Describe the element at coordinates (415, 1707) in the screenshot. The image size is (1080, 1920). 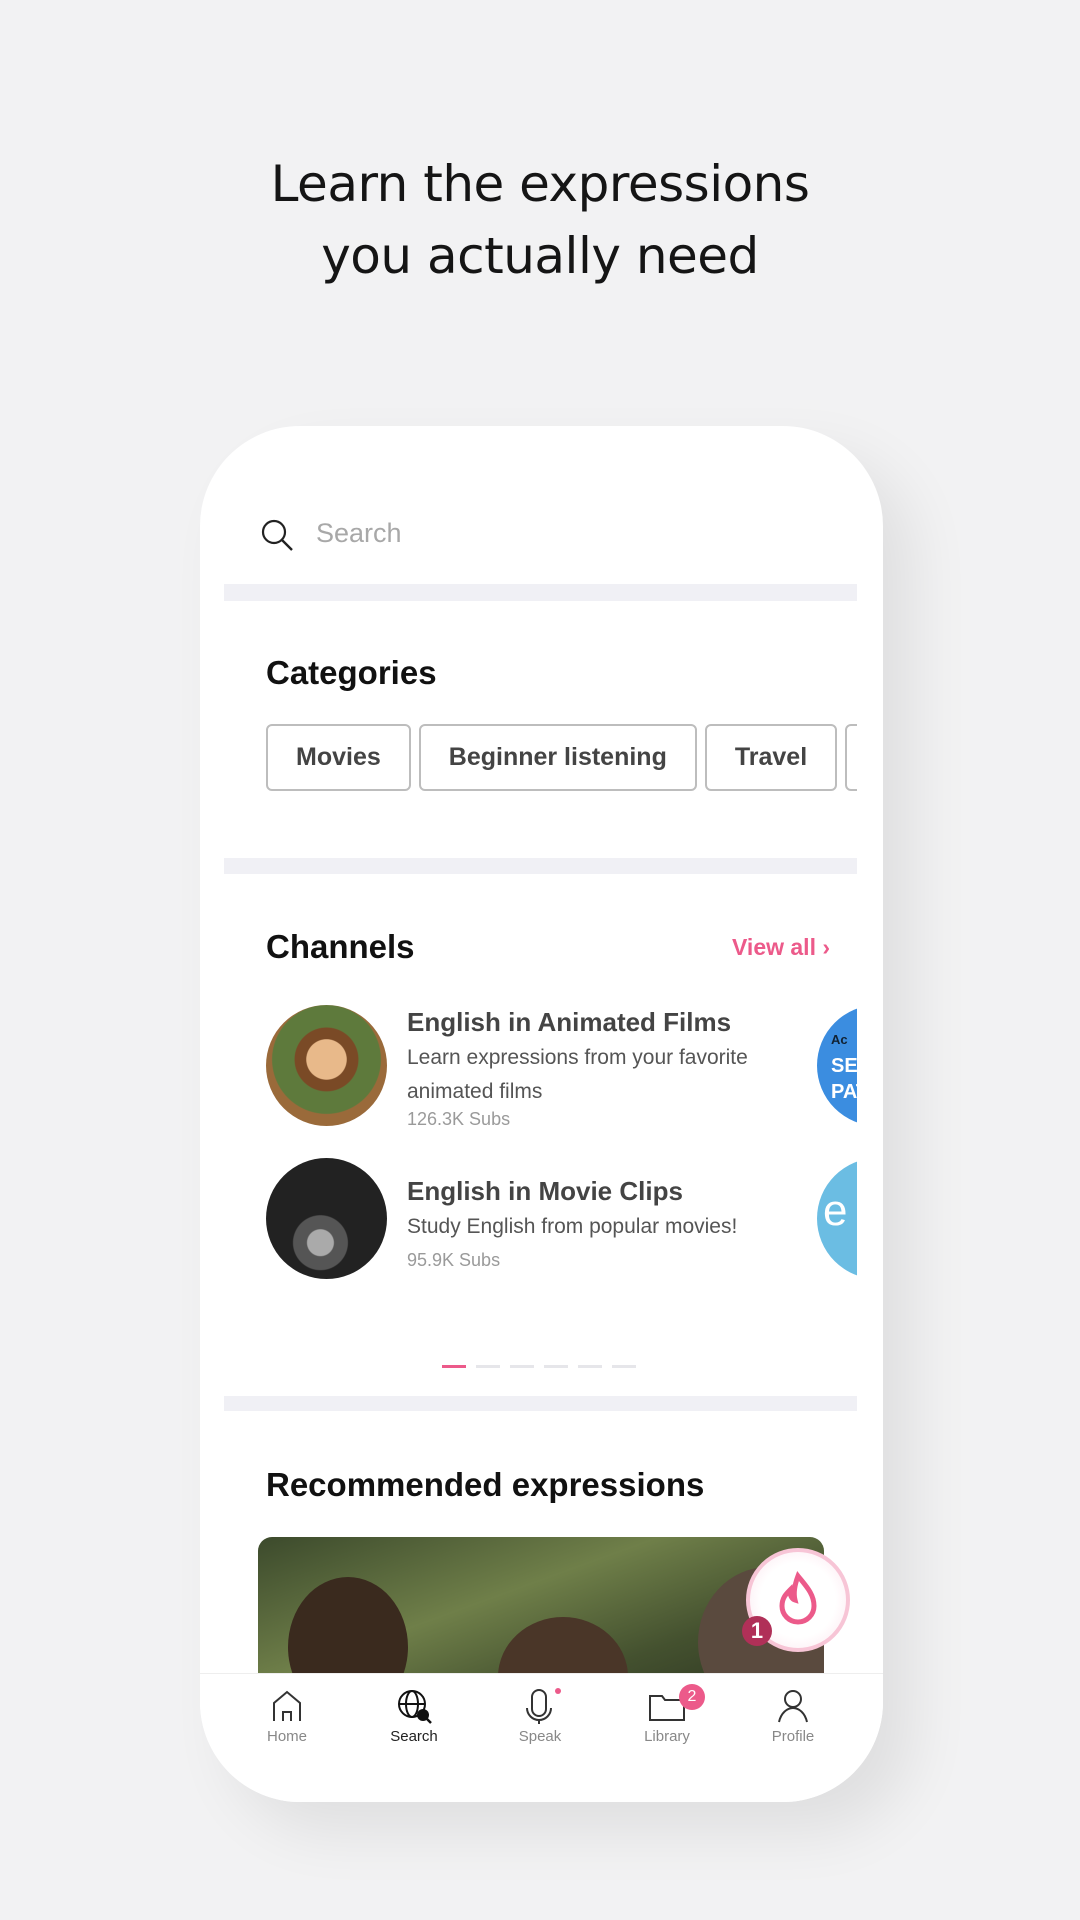
I see `globe-search-icon` at that location.